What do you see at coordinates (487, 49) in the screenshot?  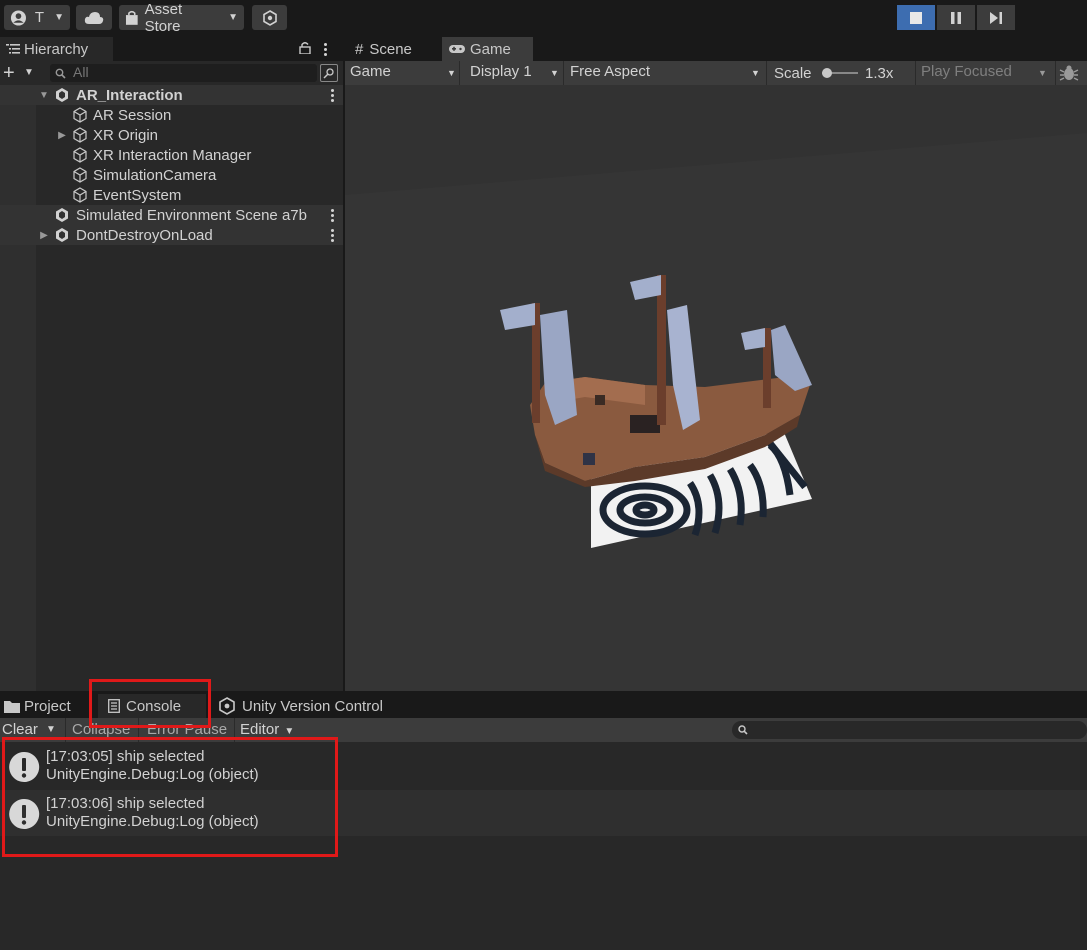 I see `tab-game: Game` at bounding box center [487, 49].